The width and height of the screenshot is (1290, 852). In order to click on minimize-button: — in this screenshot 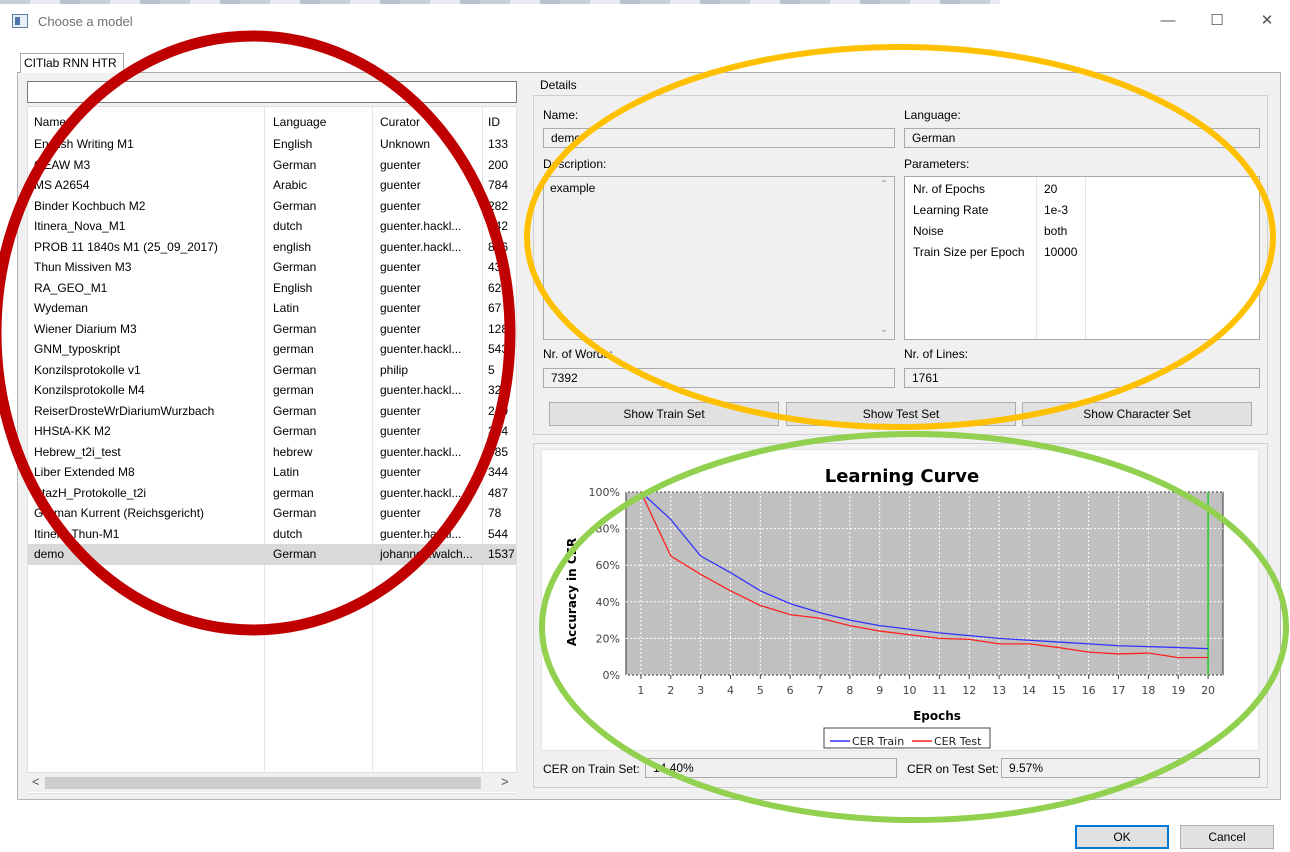, I will do `click(1168, 21)`.